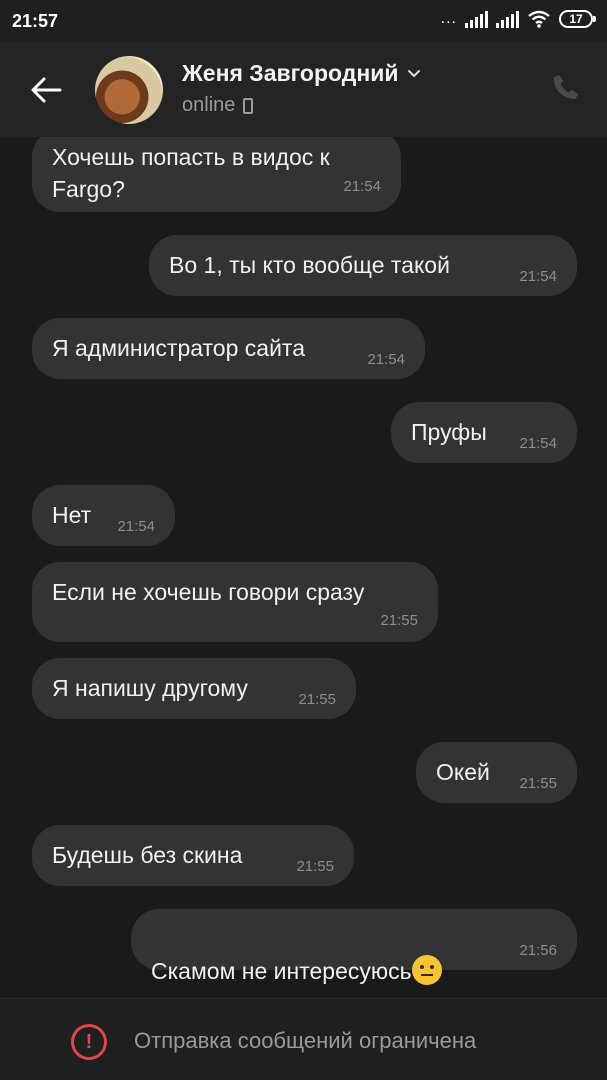 The image size is (607, 1080). What do you see at coordinates (413, 73) in the screenshot?
I see `chevron-down-icon` at bounding box center [413, 73].